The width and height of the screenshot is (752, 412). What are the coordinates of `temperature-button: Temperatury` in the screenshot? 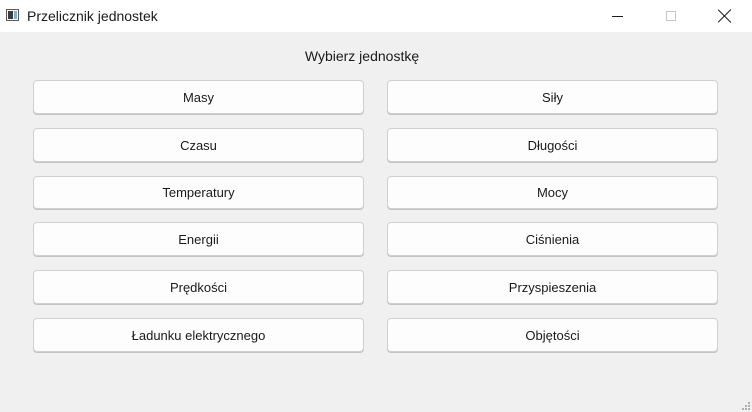 It's located at (198, 192).